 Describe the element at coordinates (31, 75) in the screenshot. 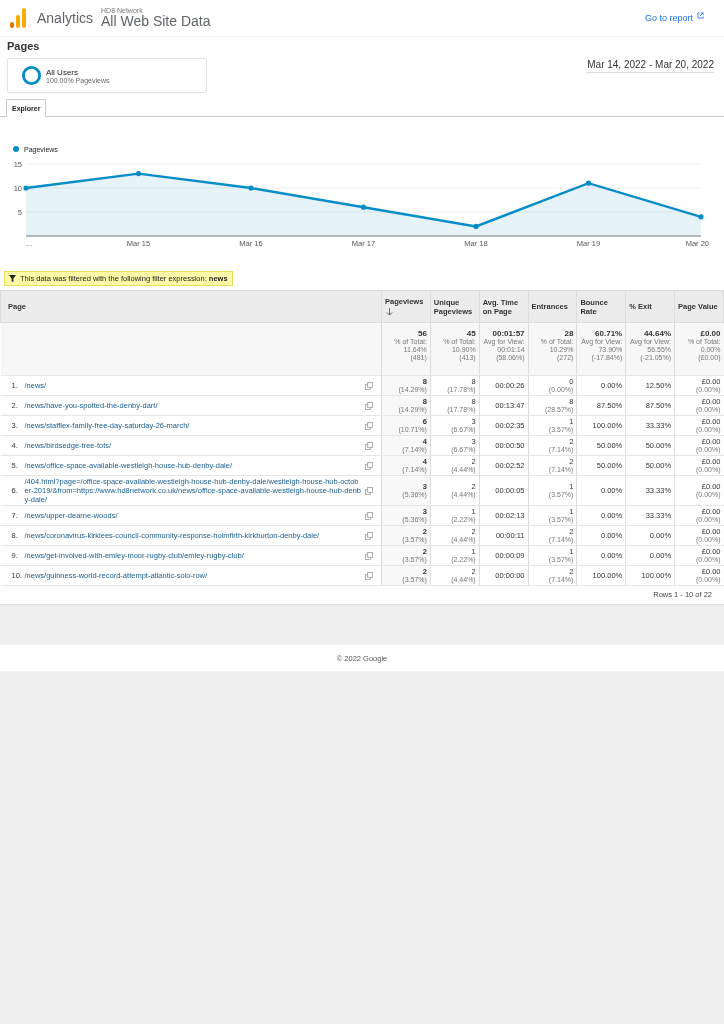

I see `ring-icon` at that location.